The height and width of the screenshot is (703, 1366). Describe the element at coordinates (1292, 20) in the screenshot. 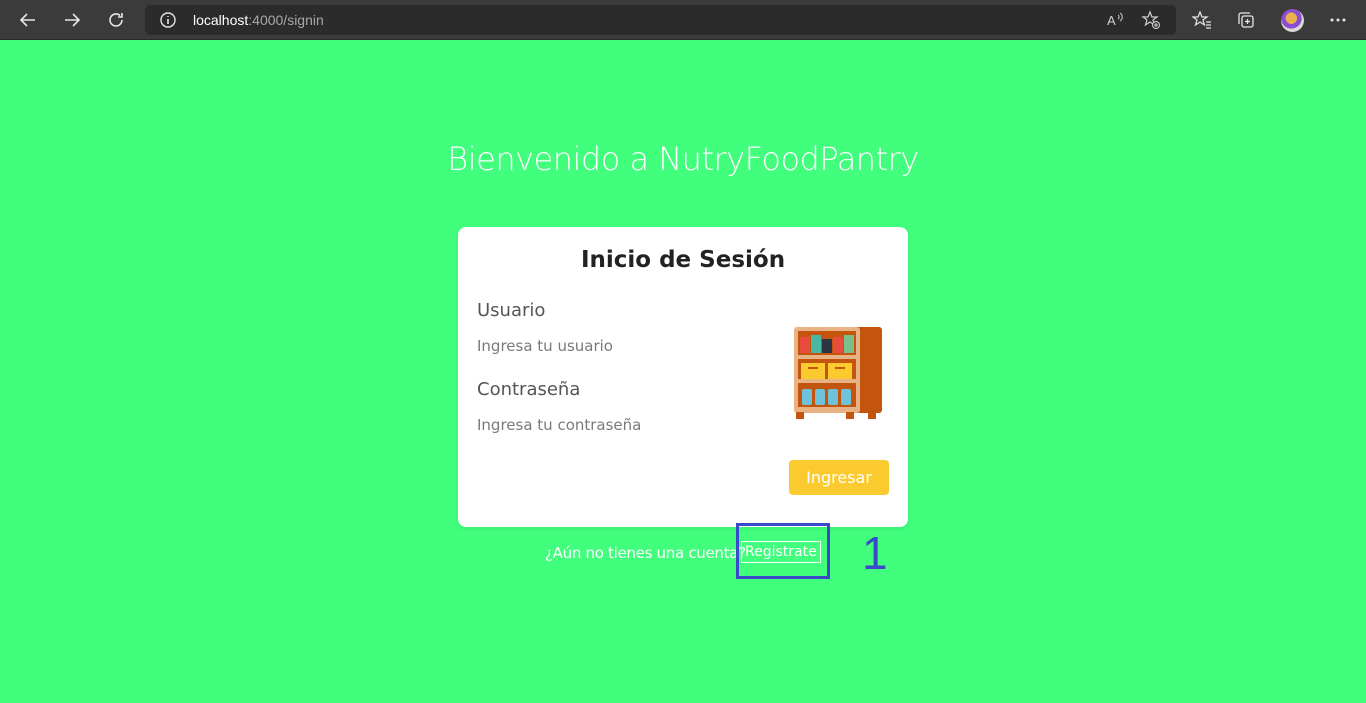

I see `profile-avatar` at that location.